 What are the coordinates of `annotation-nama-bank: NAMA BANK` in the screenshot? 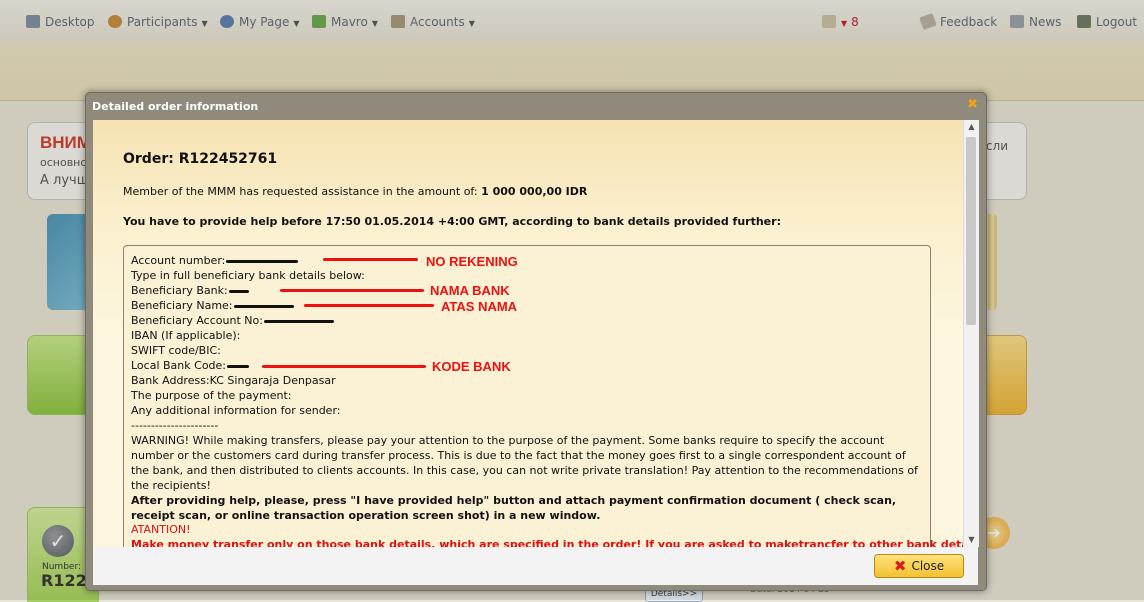 It's located at (470, 290).